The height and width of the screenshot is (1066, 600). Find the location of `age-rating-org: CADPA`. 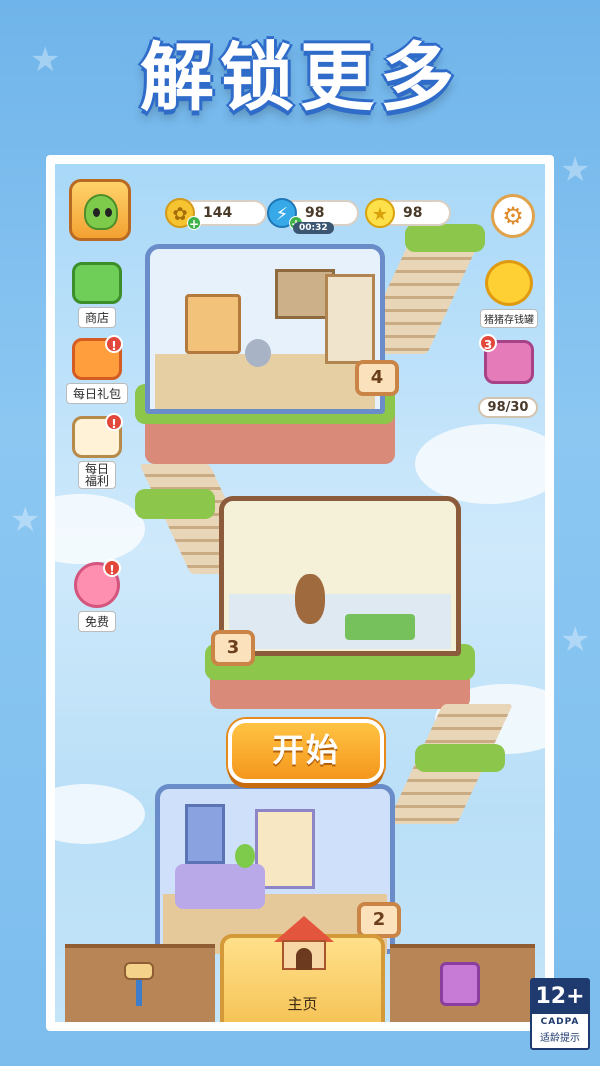

age-rating-org: CADPA is located at coordinates (560, 1022).